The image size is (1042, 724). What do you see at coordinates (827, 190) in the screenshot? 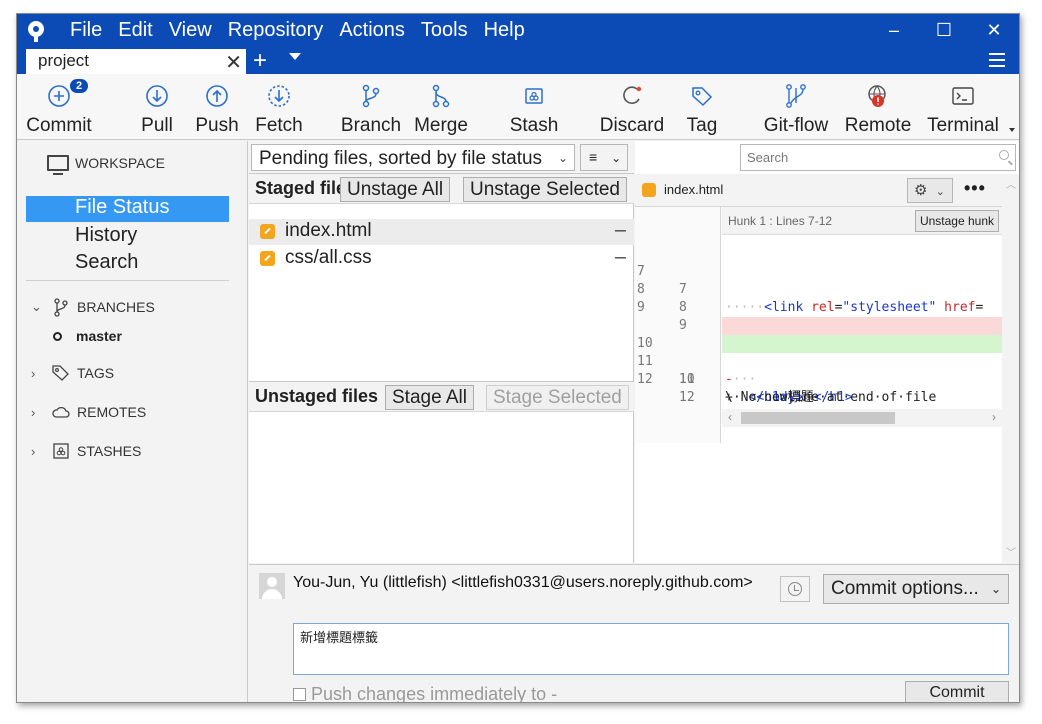
I see `diff-header: index.html ⚙ ⌄ •••` at bounding box center [827, 190].